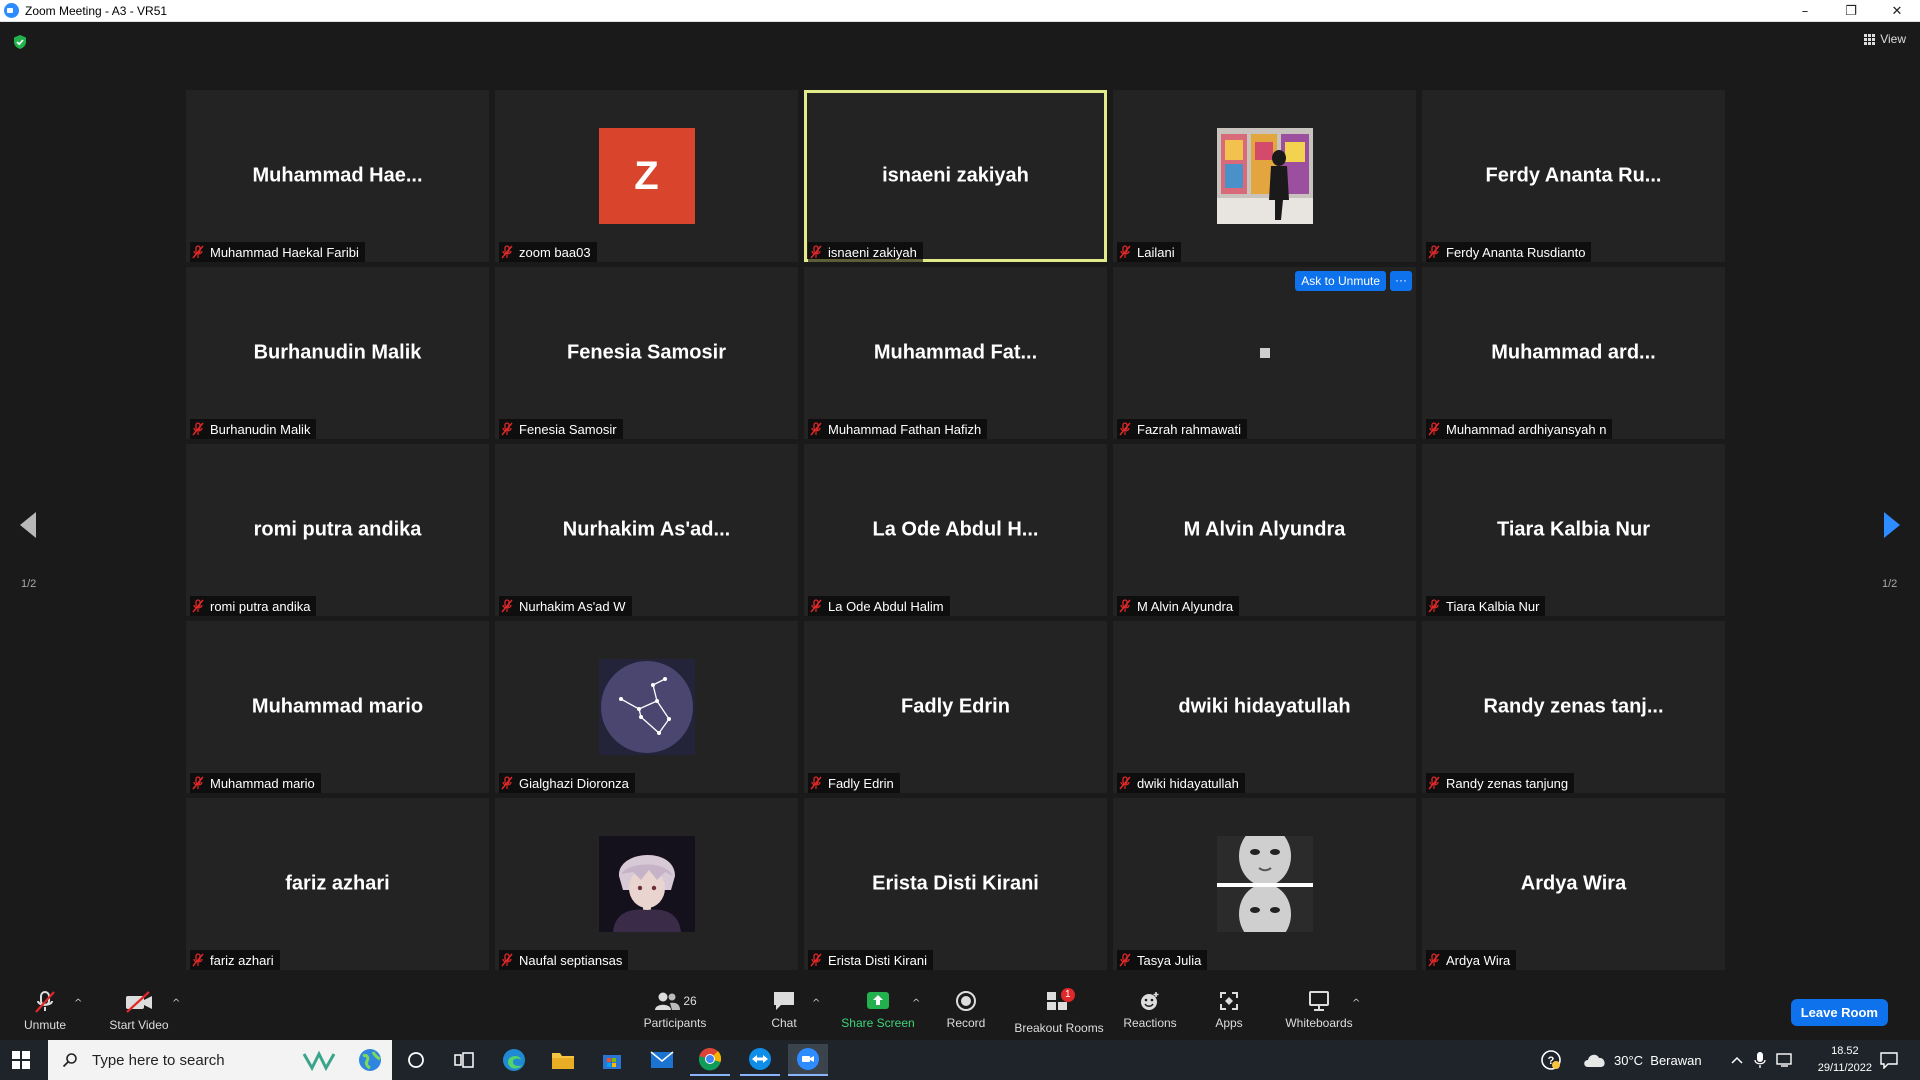 This screenshot has height=1080, width=1920. I want to click on chrome-icon, so click(710, 1060).